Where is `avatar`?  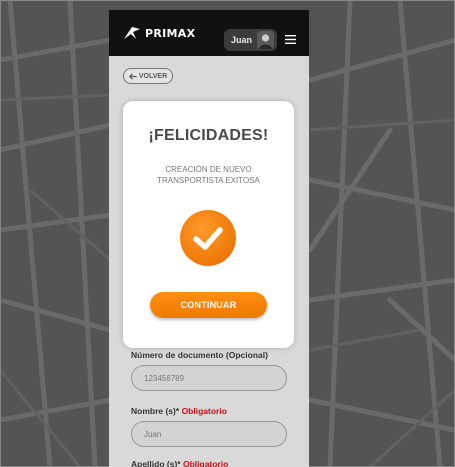 avatar is located at coordinates (265, 40).